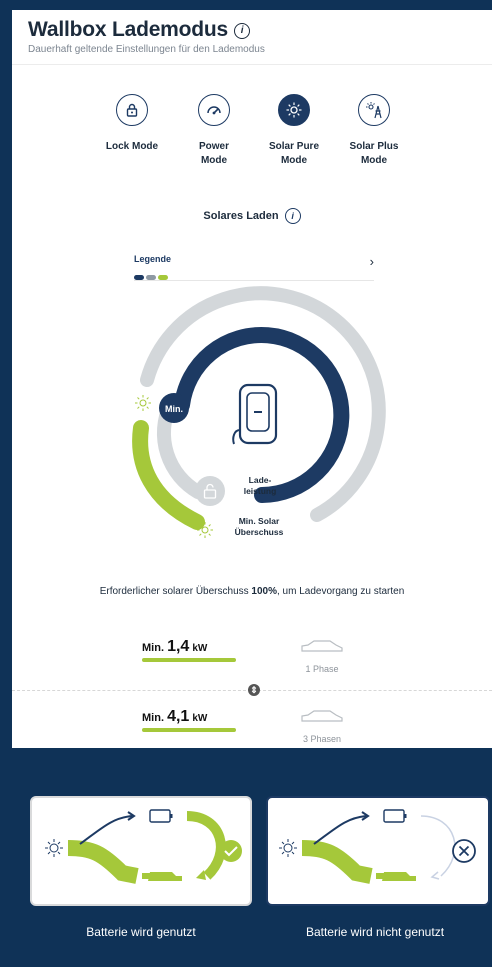 This screenshot has height=967, width=492. What do you see at coordinates (175, 591) in the screenshot?
I see `surplus-caption-pre: Erforderlicher solarer Überschuss` at bounding box center [175, 591].